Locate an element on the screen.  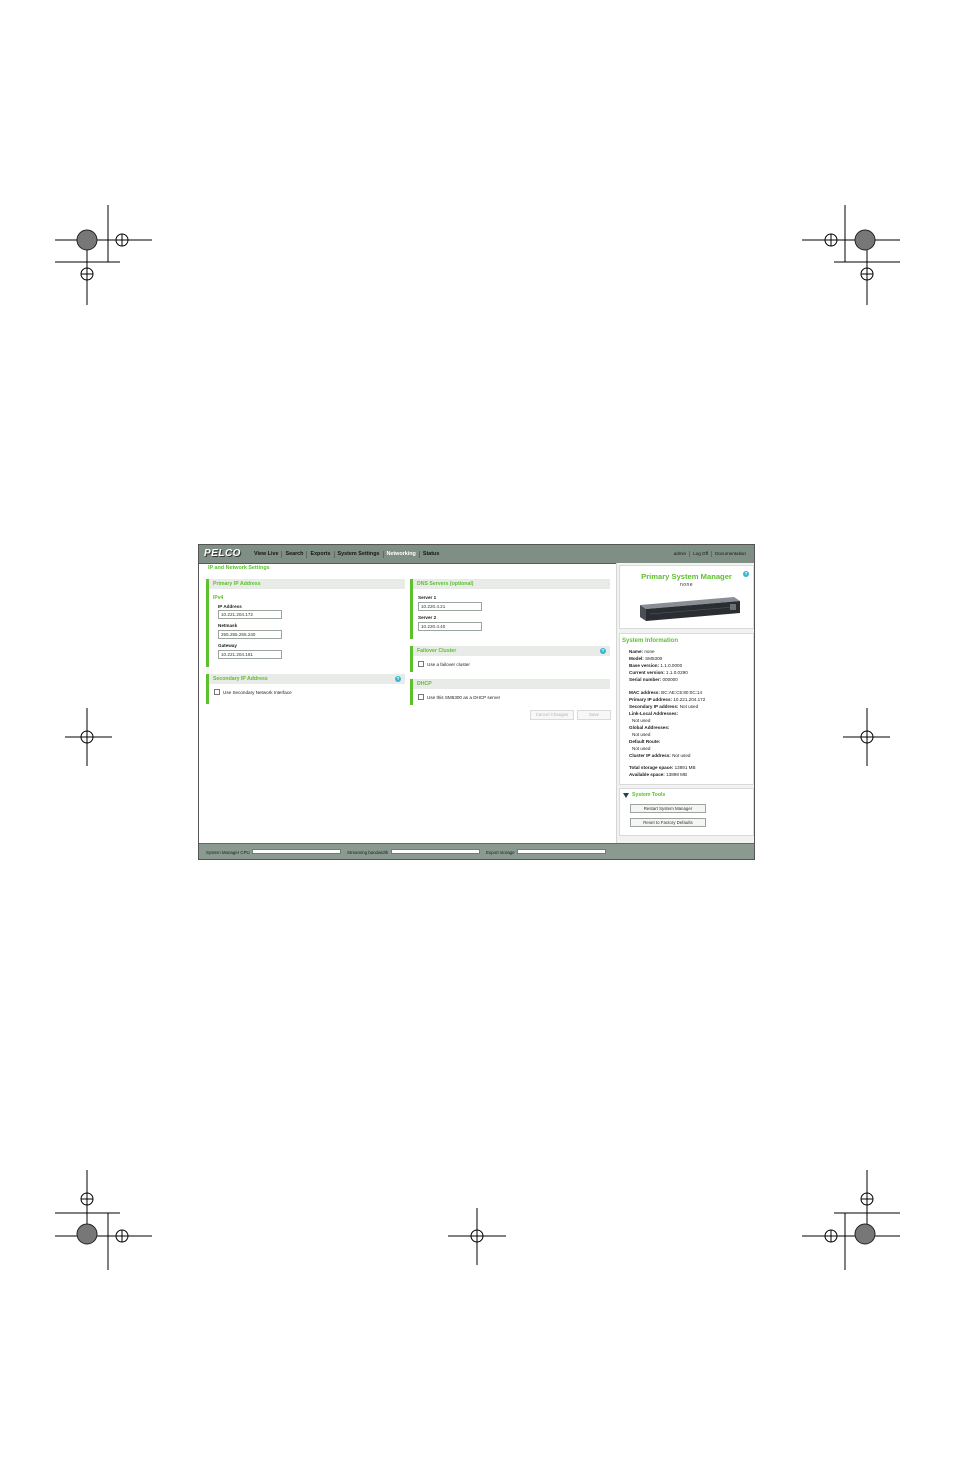
info-default-route-value: Not used is located at coordinates (641, 748).